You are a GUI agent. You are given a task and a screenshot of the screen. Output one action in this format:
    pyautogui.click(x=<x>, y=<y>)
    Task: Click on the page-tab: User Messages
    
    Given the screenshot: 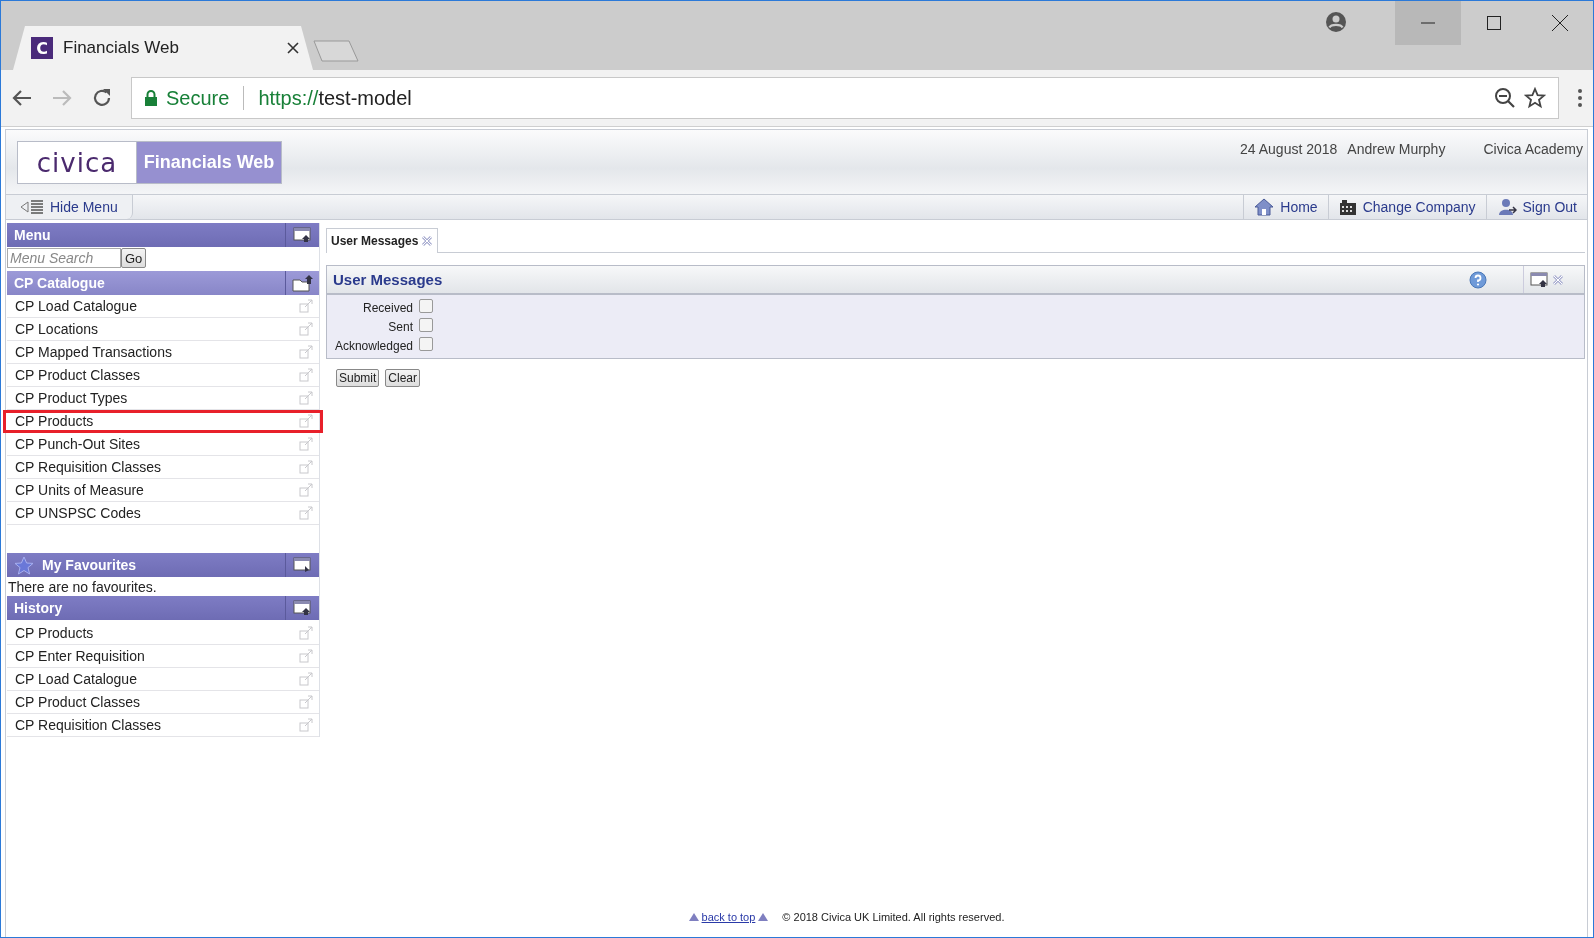 What is the action you would take?
    pyautogui.click(x=382, y=240)
    